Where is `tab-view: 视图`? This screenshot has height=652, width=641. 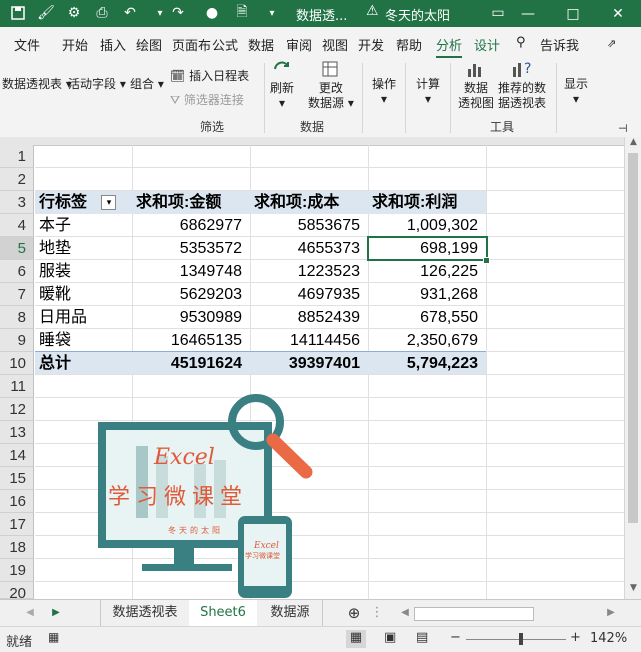 tab-view: 视图 is located at coordinates (335, 44).